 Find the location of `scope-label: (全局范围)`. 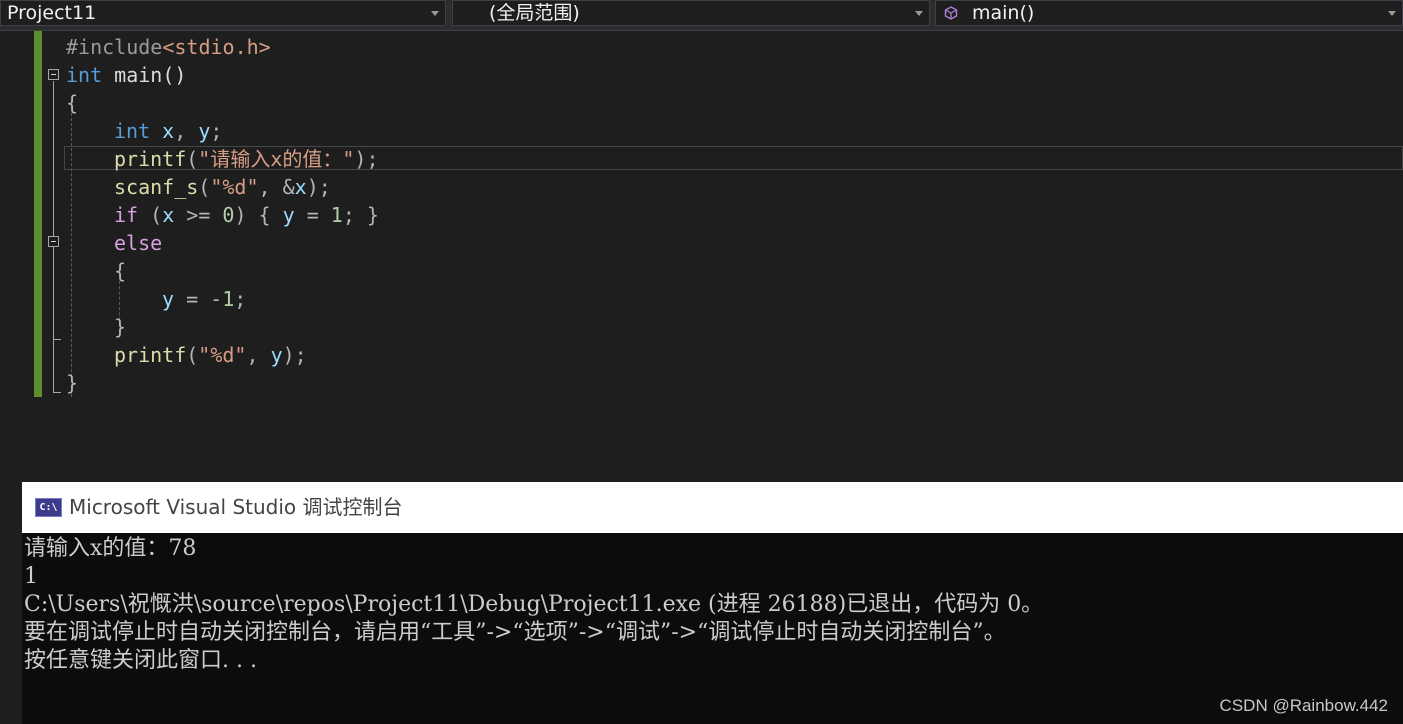

scope-label: (全局范围) is located at coordinates (534, 13).